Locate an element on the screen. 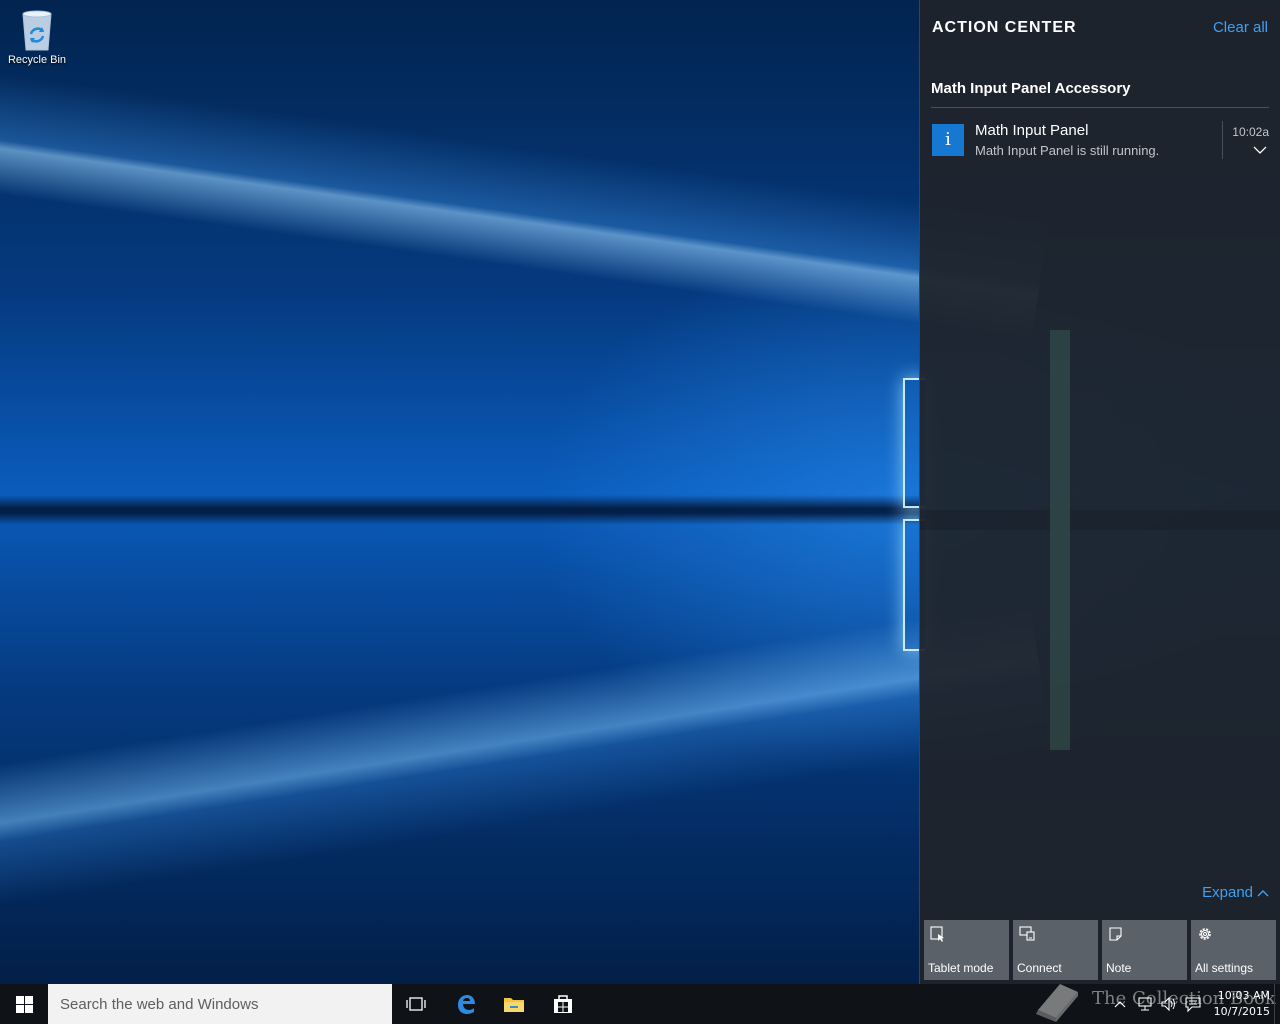 The height and width of the screenshot is (1024, 1280). action-center-icon is located at coordinates (1193, 1004).